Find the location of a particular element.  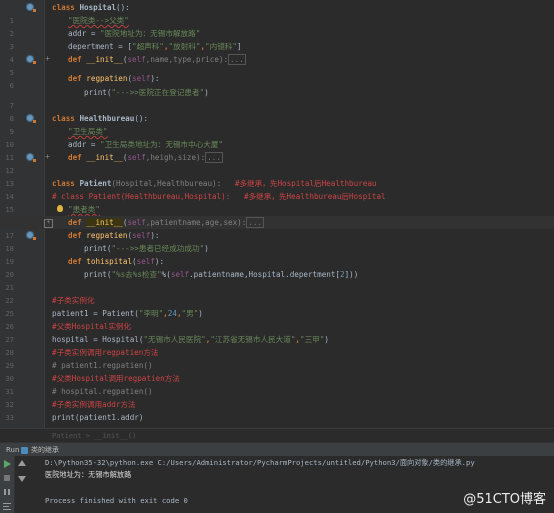

console-result-line: 医院地址为：无锡市解放路 is located at coordinates (88, 474).